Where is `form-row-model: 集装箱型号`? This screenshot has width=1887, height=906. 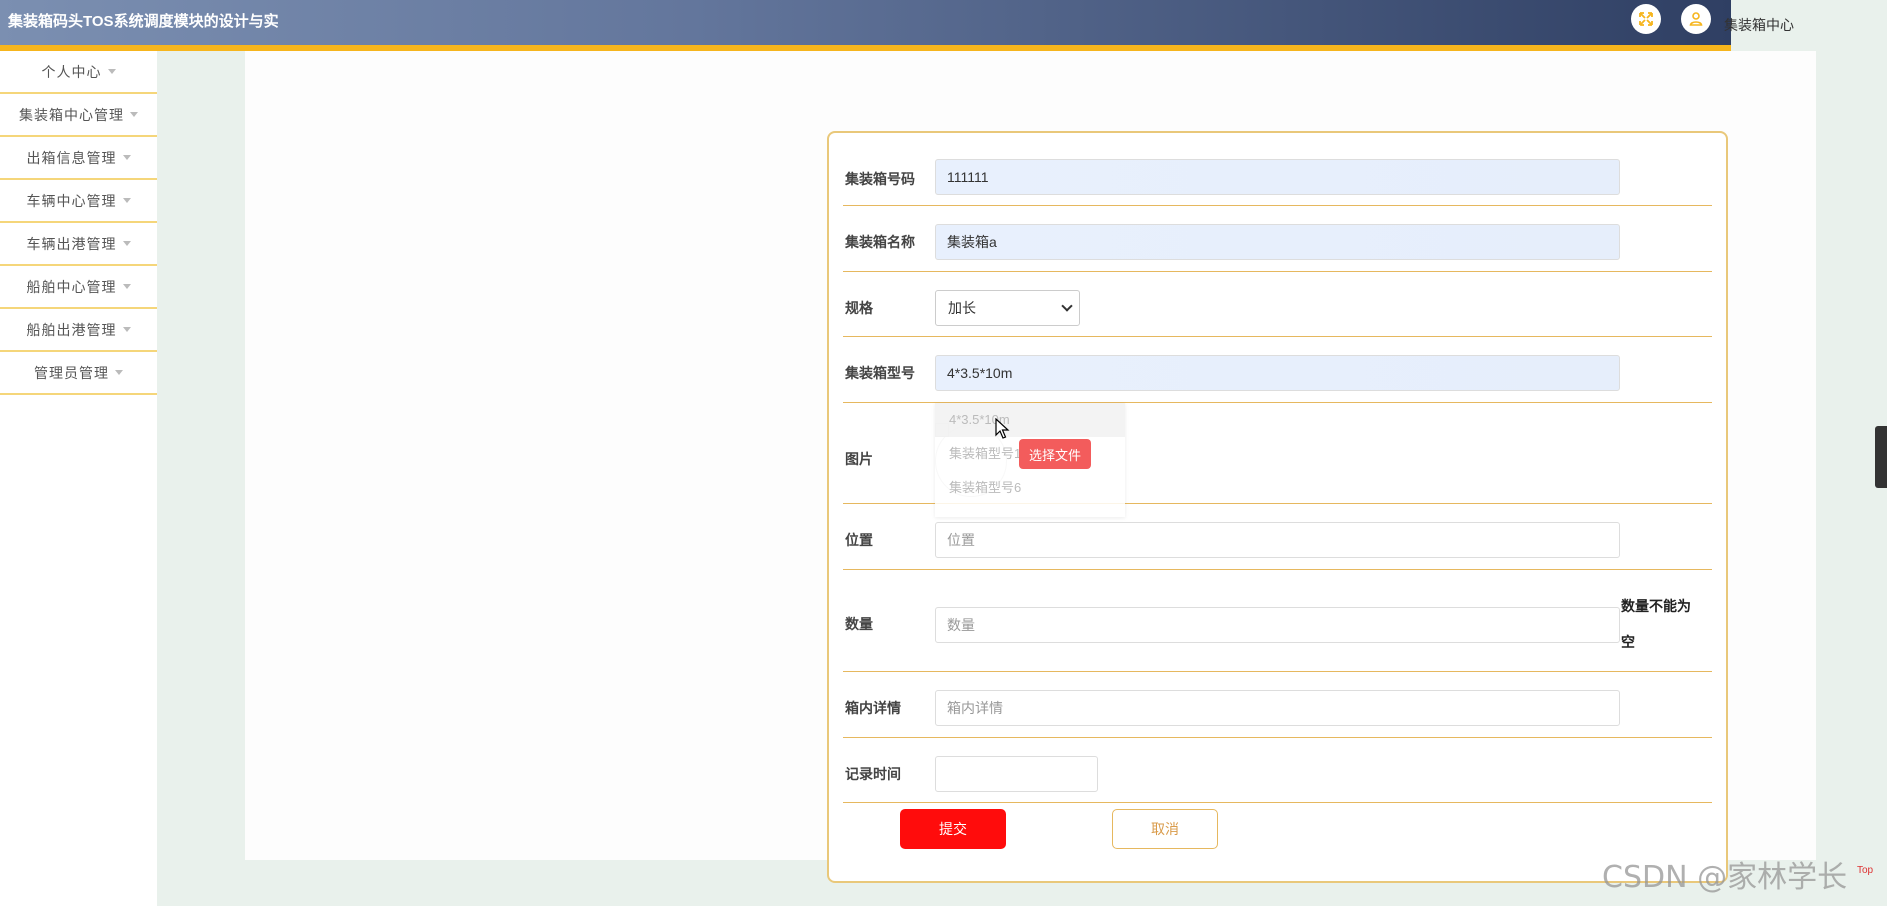
form-row-model: 集装箱型号 is located at coordinates (1277, 370).